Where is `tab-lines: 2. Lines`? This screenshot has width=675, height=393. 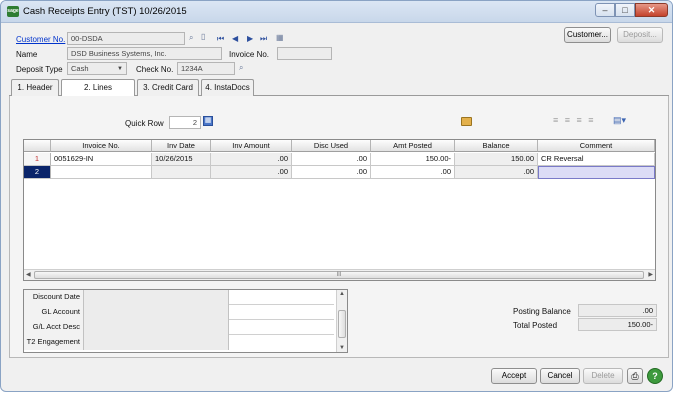 tab-lines: 2. Lines is located at coordinates (98, 88).